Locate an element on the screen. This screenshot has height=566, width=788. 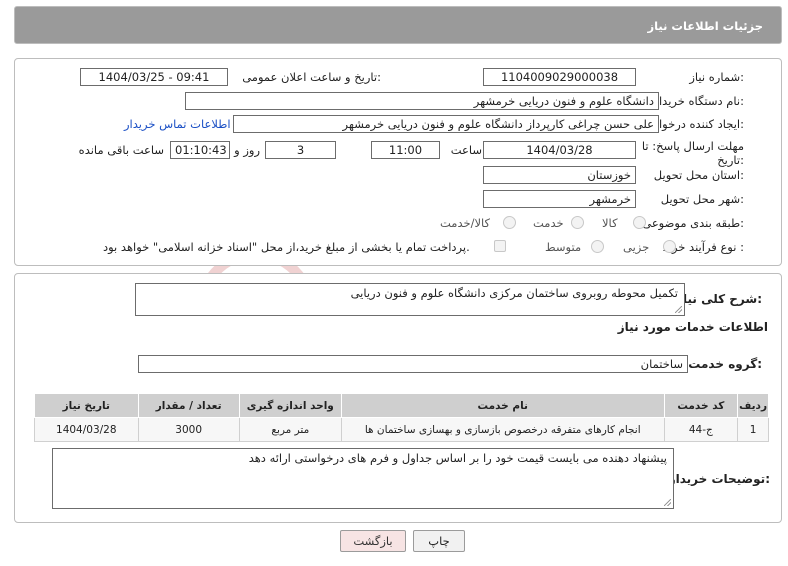
summary-label: شرح کلی نیاز: is located at coordinates (719, 299).